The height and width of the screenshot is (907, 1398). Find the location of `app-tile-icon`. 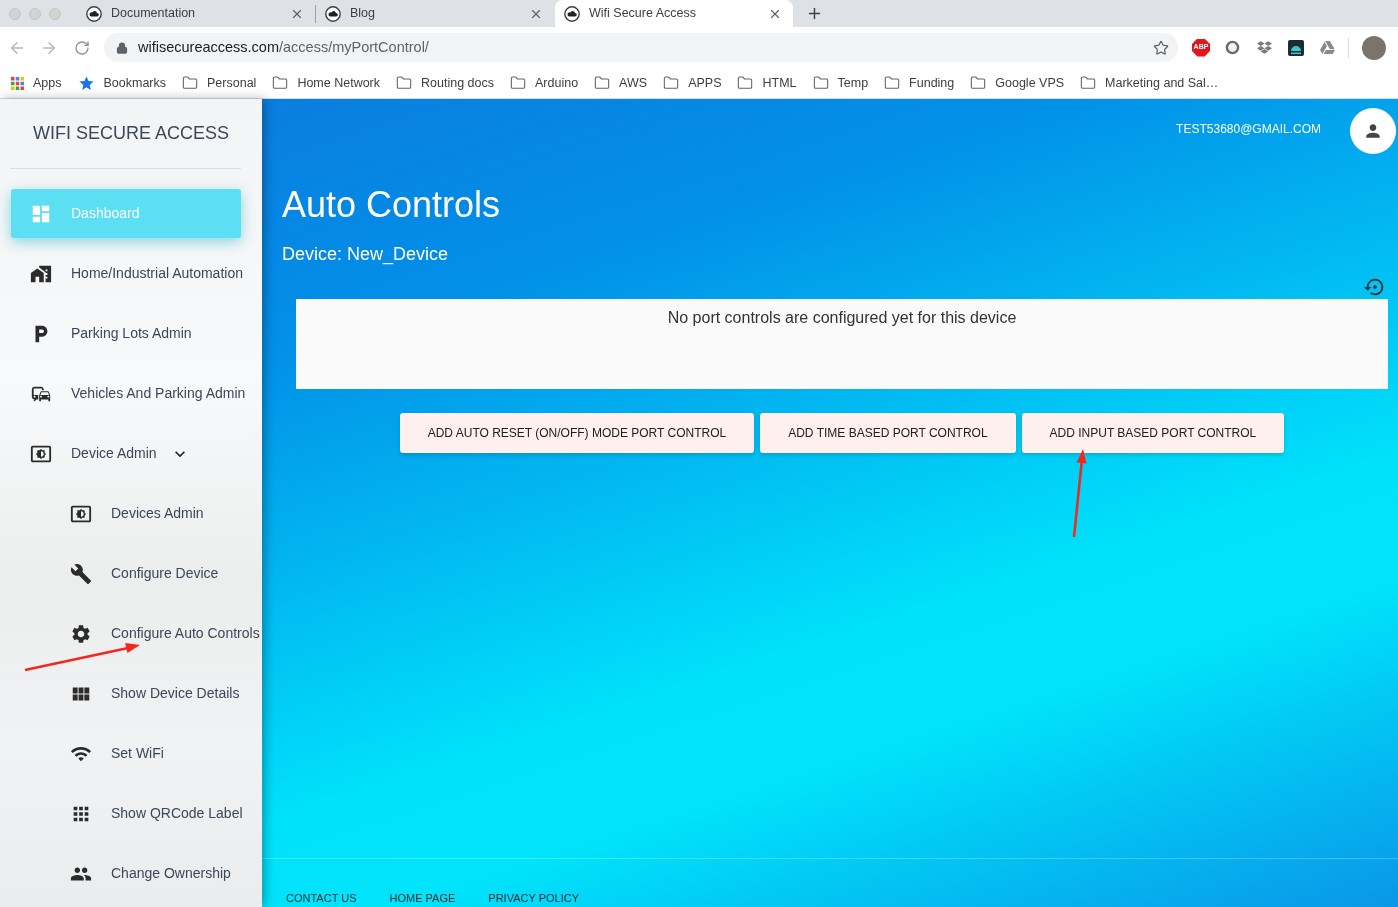

app-tile-icon is located at coordinates (1296, 47).